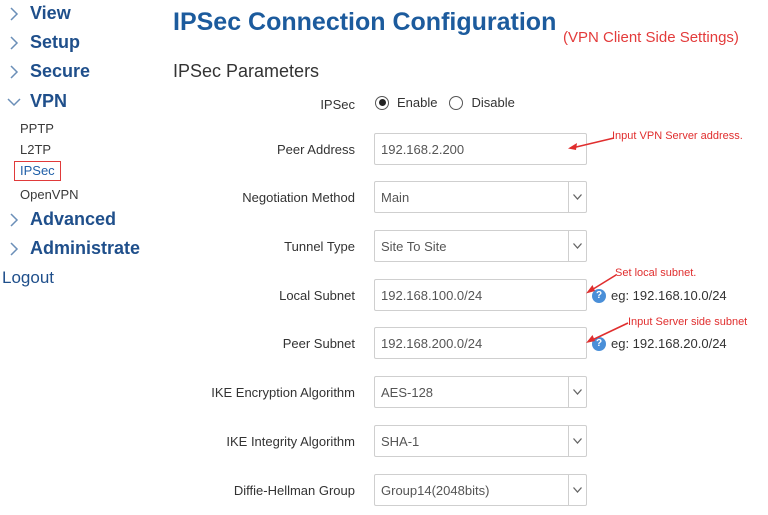 Image resolution: width=768 pixels, height=515 pixels. Describe the element at coordinates (50, 13) in the screenshot. I see `nav-label: View` at that location.